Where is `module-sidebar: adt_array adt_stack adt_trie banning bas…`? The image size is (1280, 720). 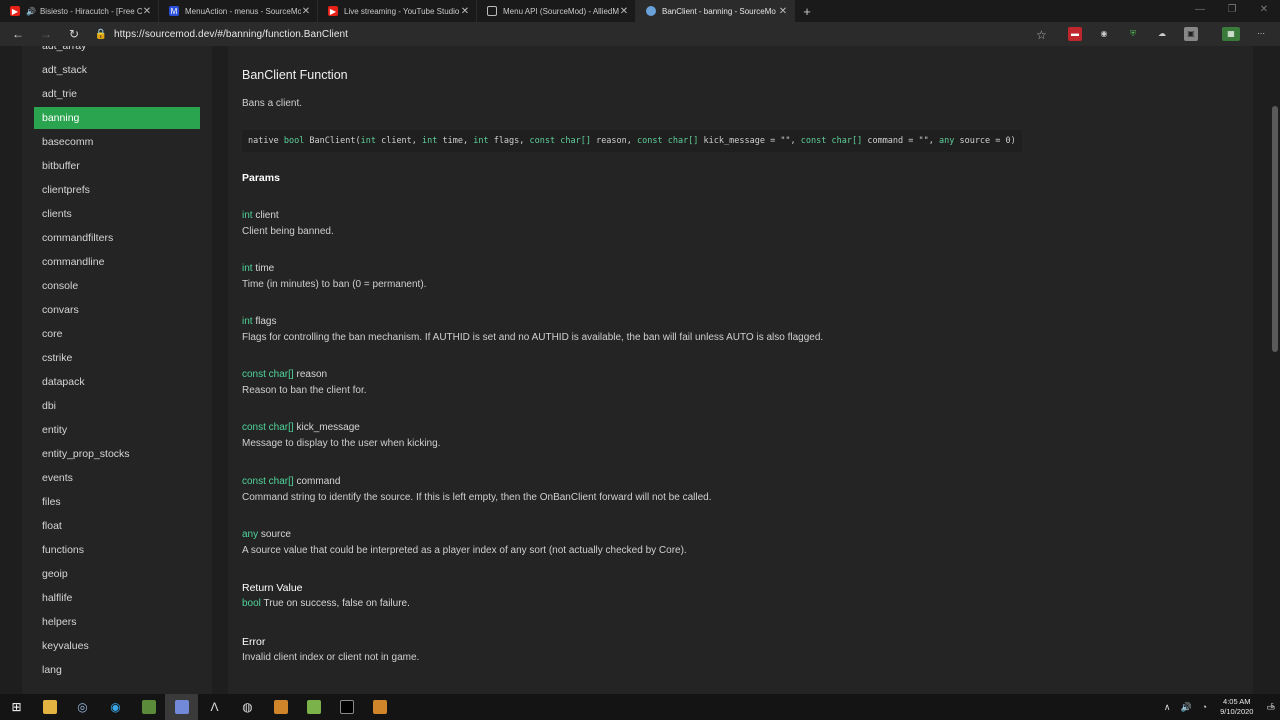 module-sidebar: adt_array adt_stack adt_trie banning bas… is located at coordinates (117, 370).